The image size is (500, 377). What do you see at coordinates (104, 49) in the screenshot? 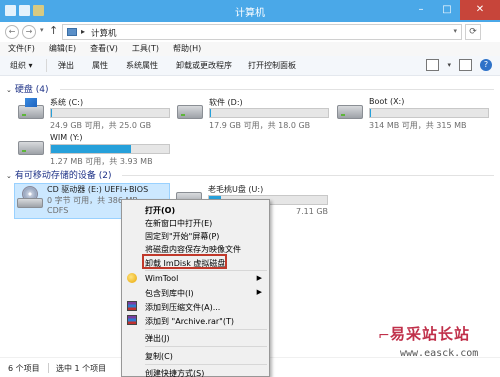
I see `menu-view: 查看(V)` at bounding box center [104, 49].